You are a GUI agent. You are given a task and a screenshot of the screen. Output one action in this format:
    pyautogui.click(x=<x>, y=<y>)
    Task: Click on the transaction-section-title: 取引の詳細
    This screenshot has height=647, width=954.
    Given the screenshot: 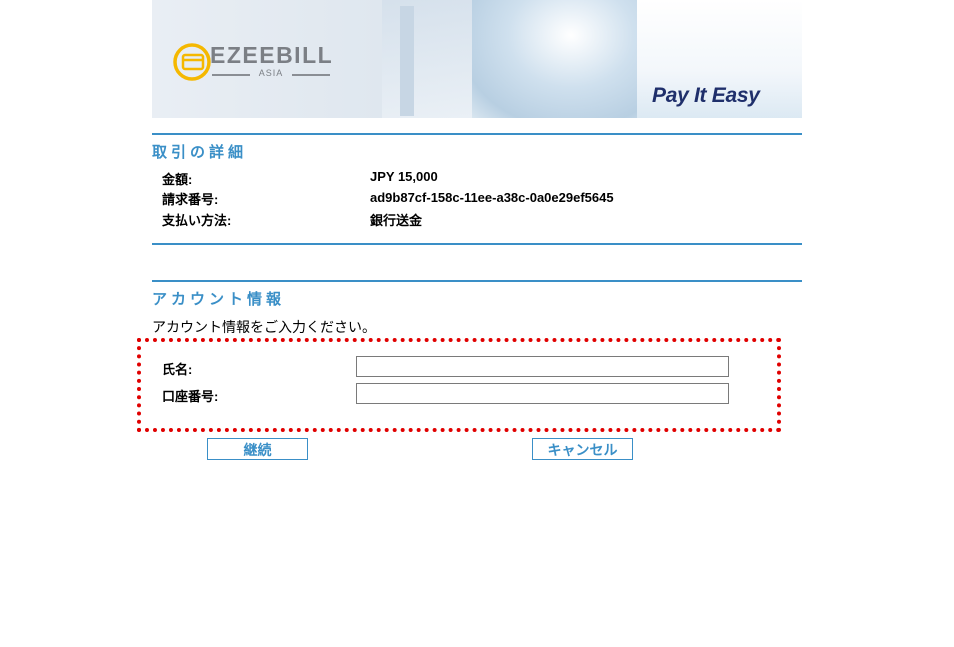 What is the action you would take?
    pyautogui.click(x=200, y=152)
    